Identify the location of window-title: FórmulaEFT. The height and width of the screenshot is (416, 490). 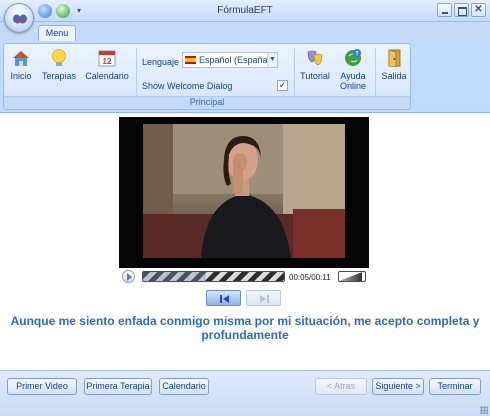
(245, 10).